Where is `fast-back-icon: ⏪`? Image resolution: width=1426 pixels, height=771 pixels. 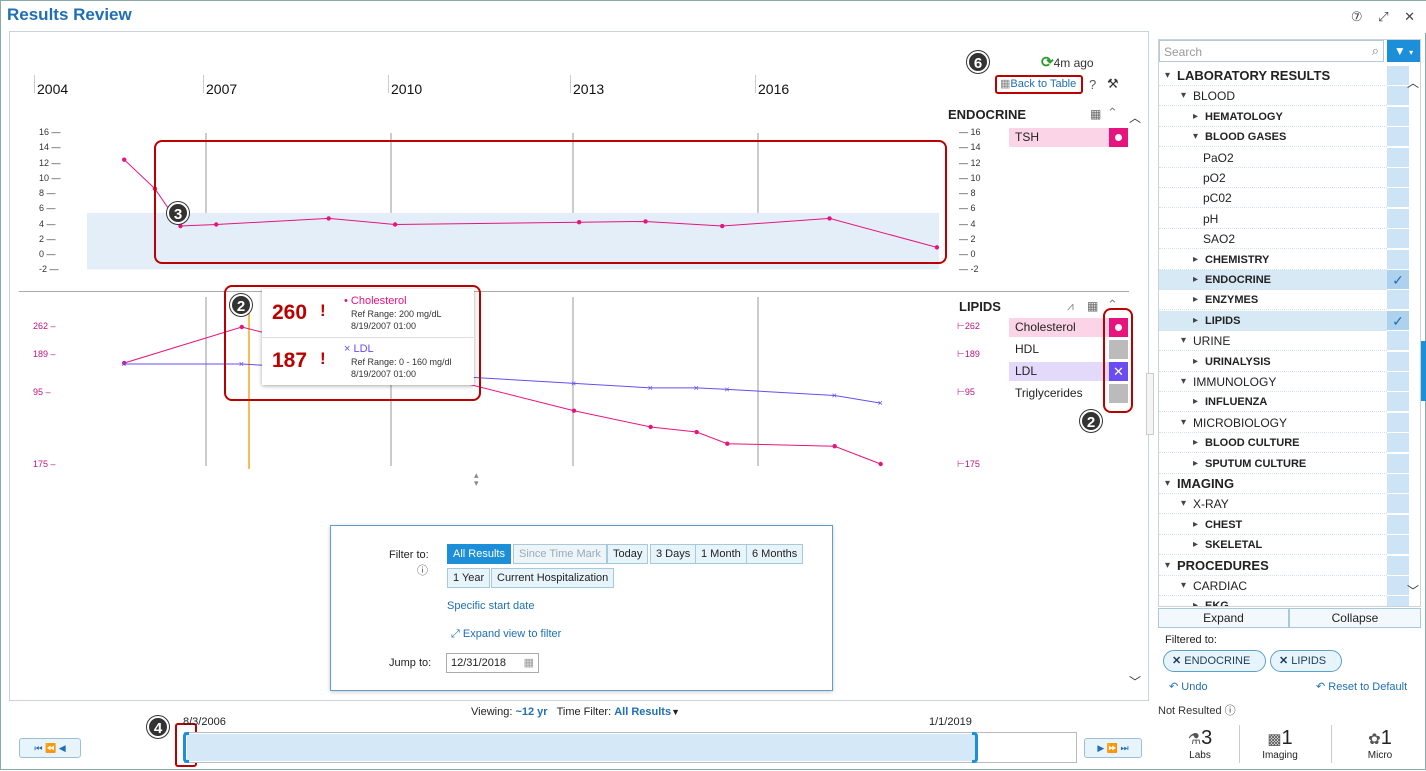 fast-back-icon: ⏪ is located at coordinates (50, 748).